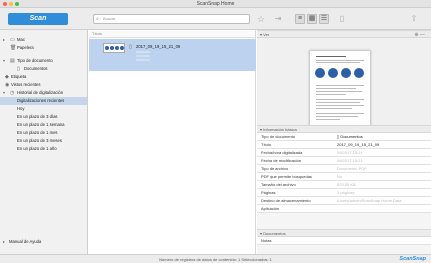  Describe the element at coordinates (97, 19) in the screenshot. I see `search-icon: ⌕` at that location.